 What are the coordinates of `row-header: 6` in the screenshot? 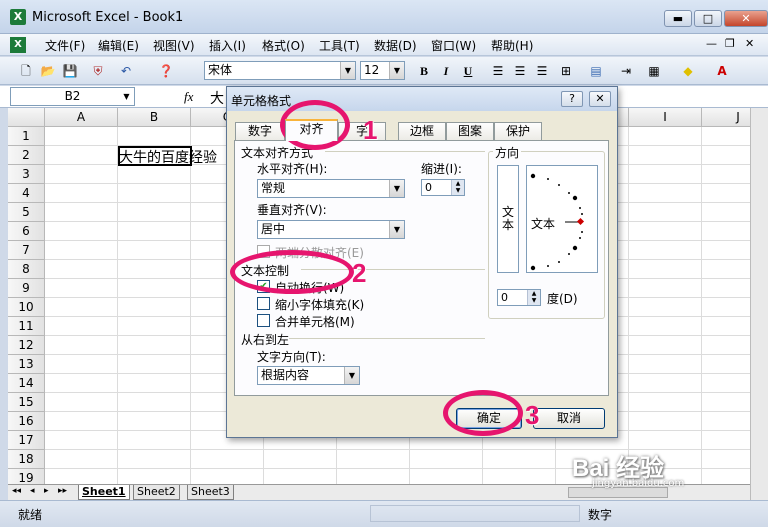 It's located at (26, 231).